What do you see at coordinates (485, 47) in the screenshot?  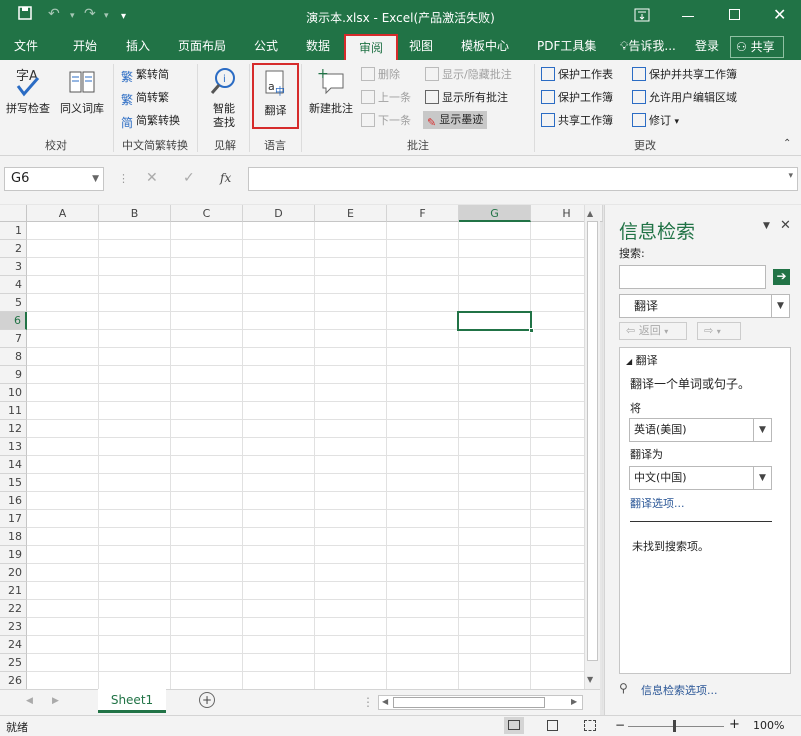 I see `tab-template-center: 模板中心` at bounding box center [485, 47].